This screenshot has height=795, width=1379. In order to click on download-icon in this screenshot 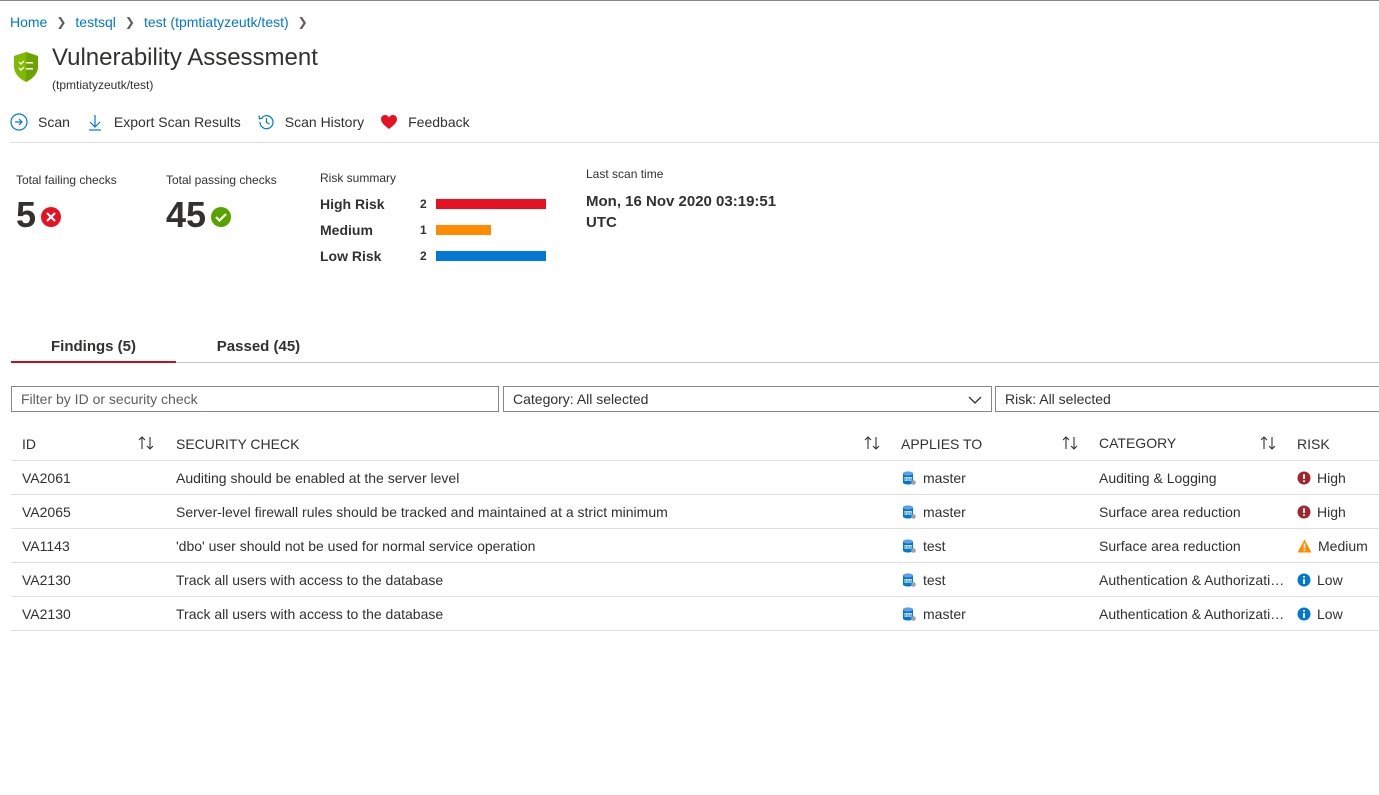, I will do `click(94, 123)`.